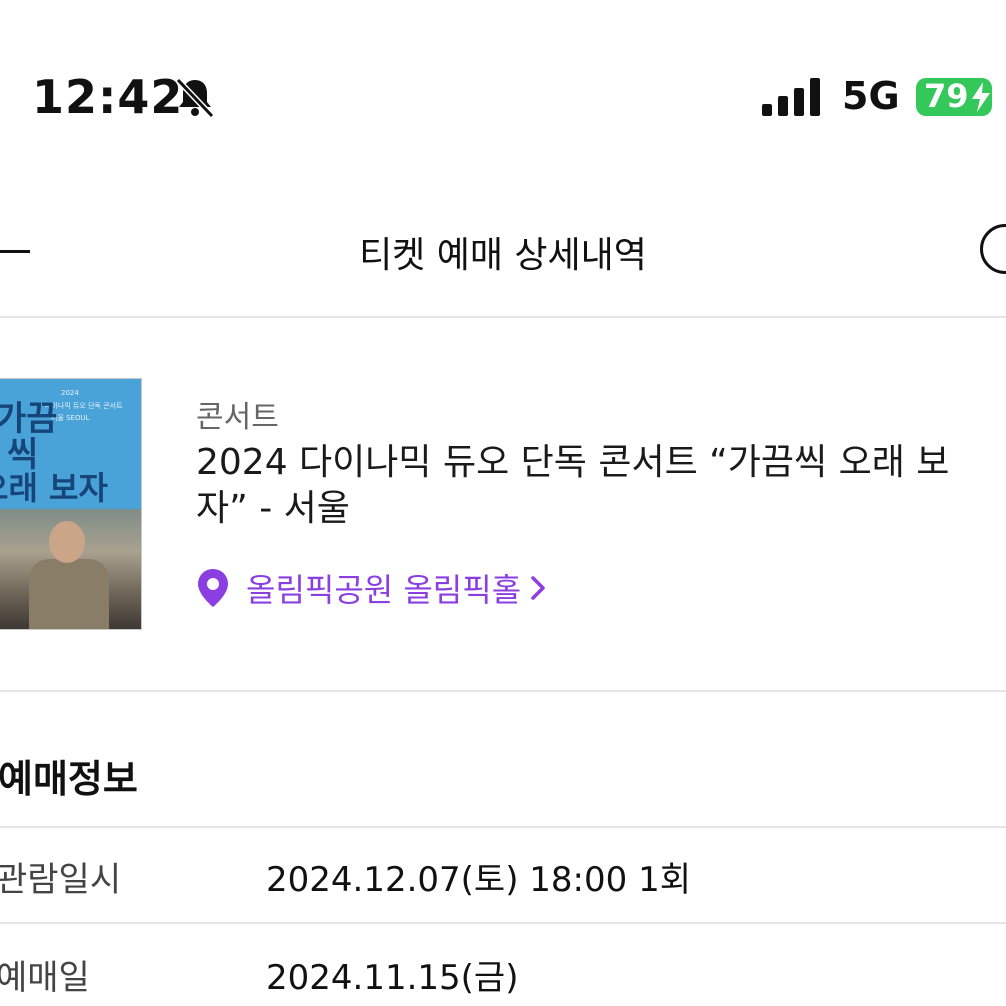  I want to click on info-label-booking-date: 예매일, so click(45, 978).